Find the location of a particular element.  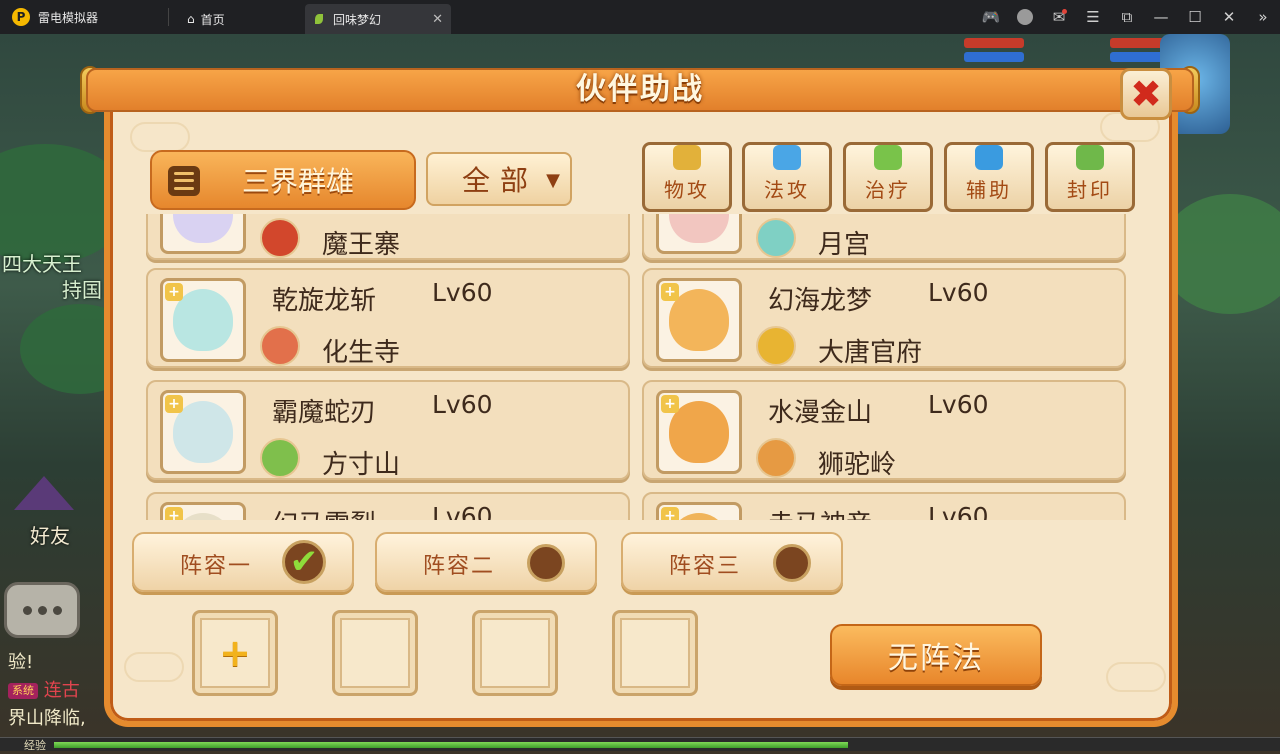

sword-icon is located at coordinates (687, 157).